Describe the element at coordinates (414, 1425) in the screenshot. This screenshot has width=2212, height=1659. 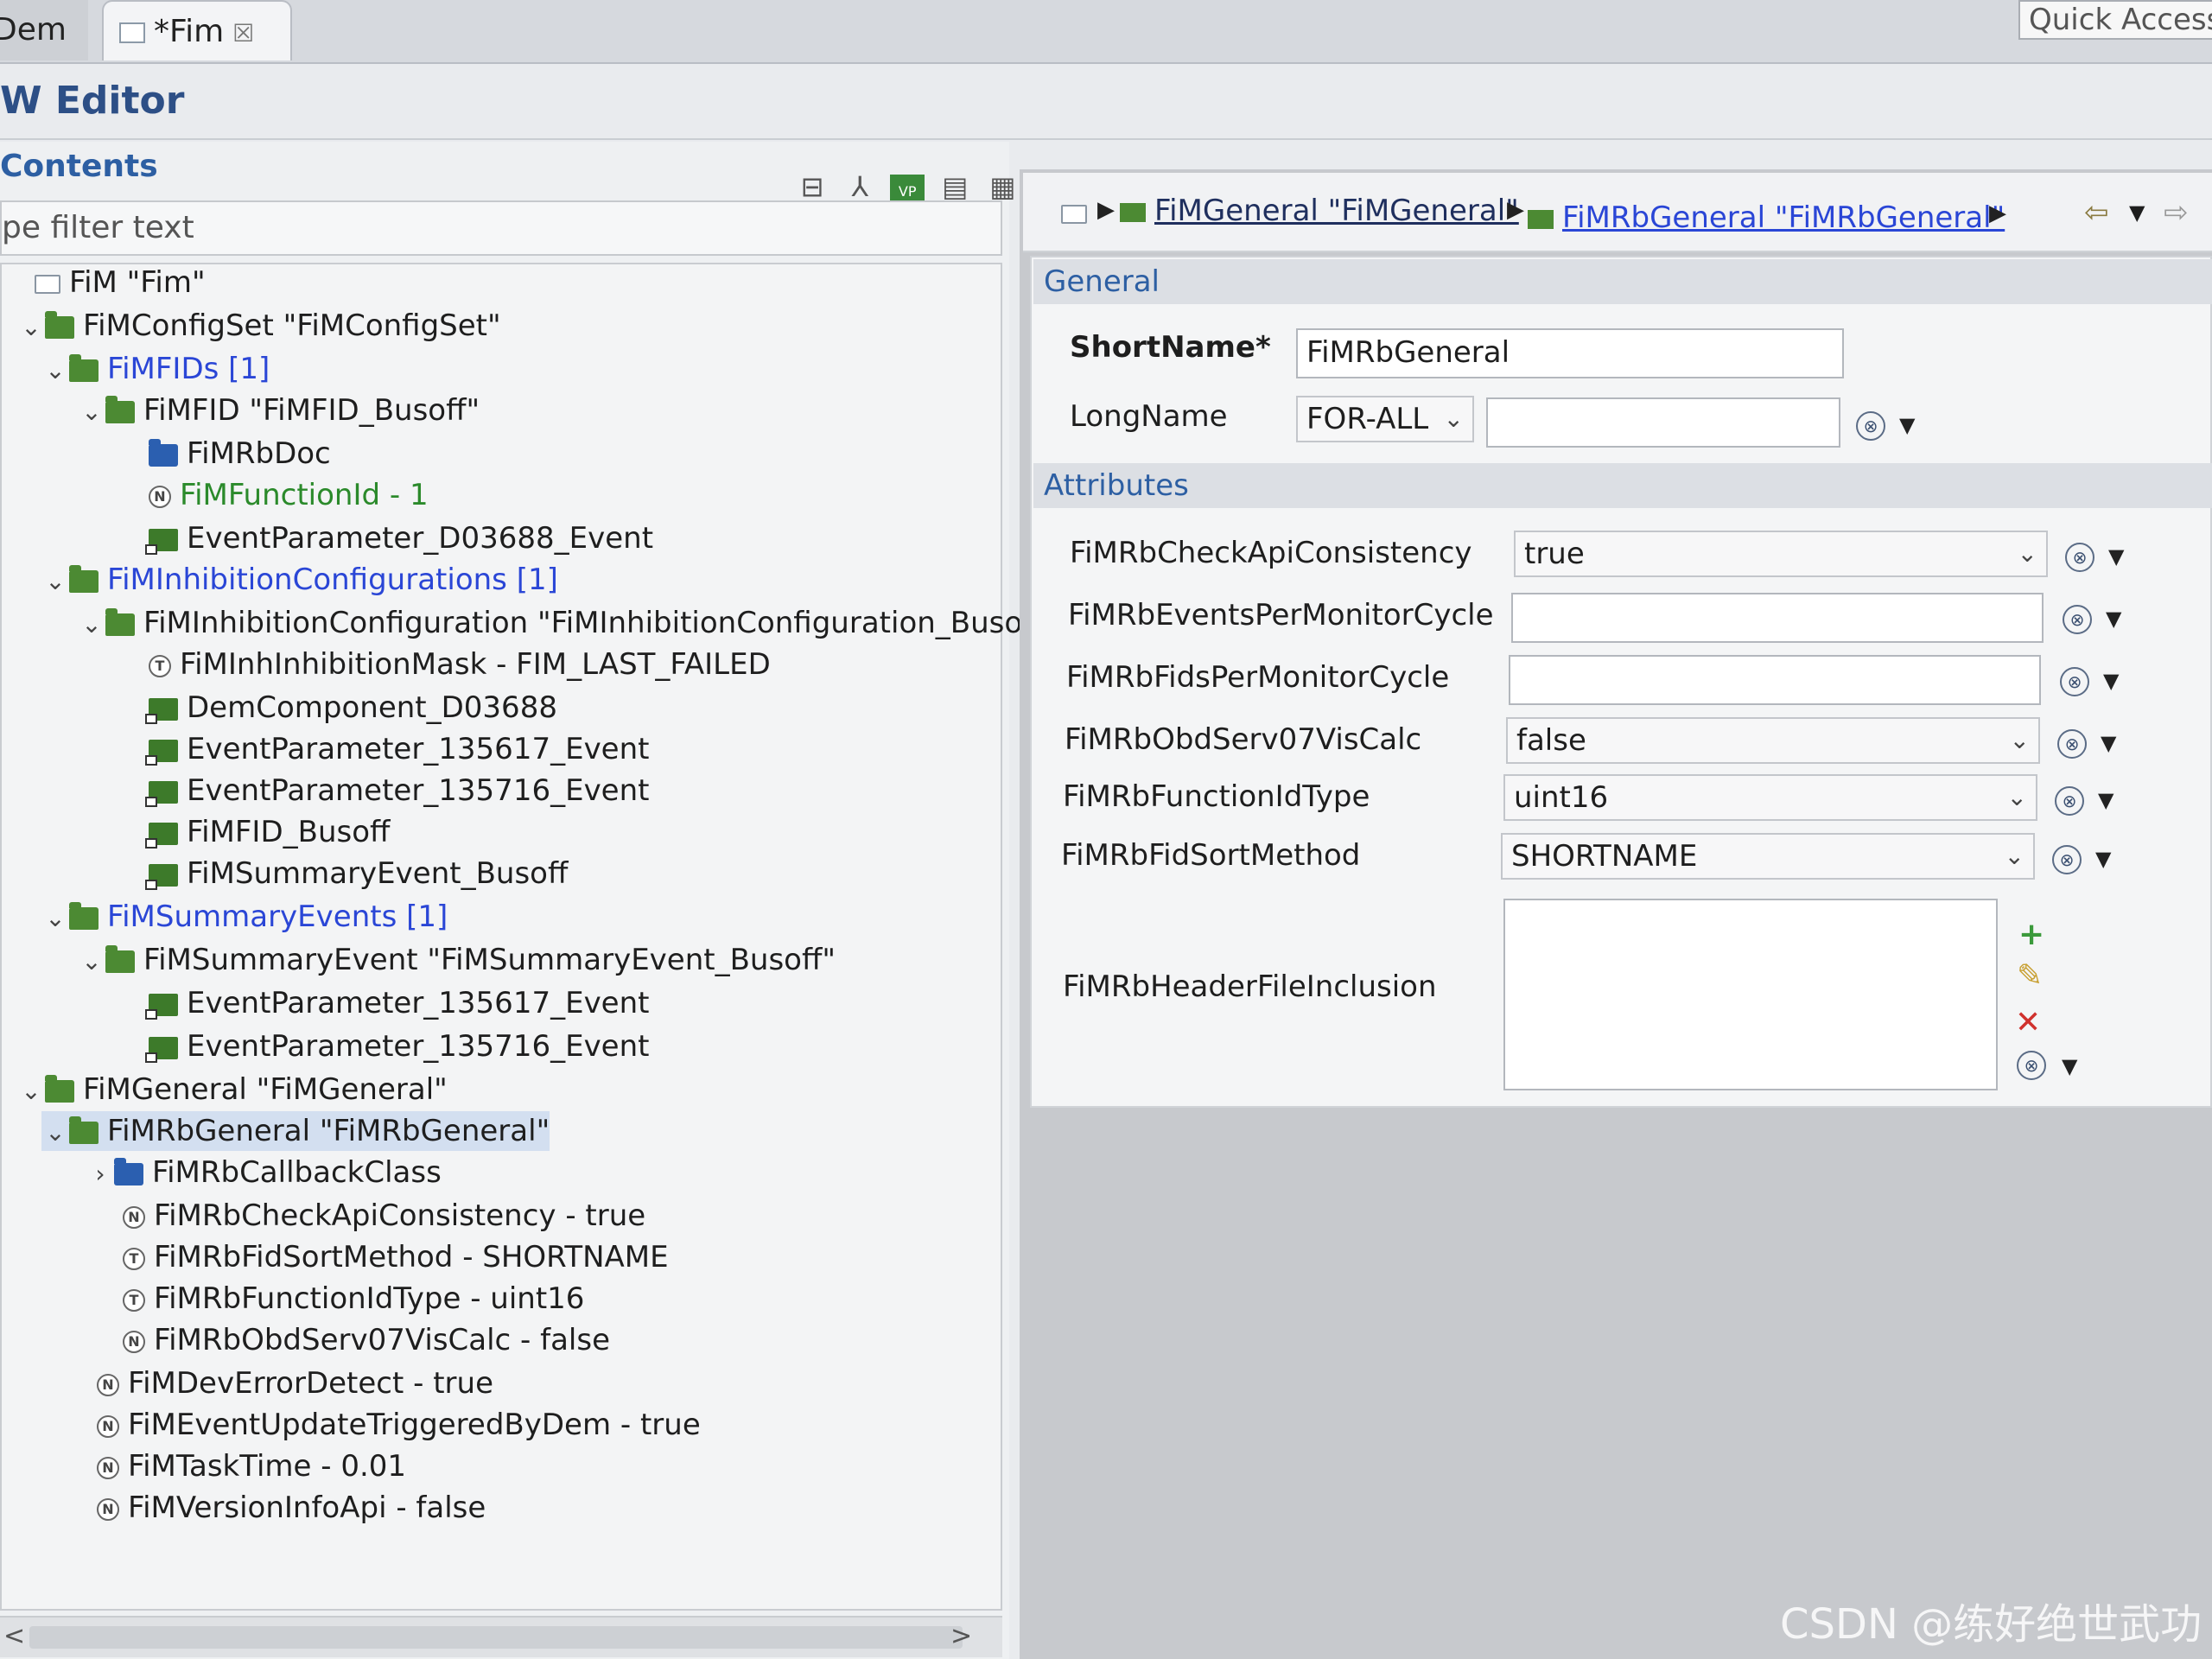
I see `tree-node-label: FiMEventUpdateTriggeredByDem - true` at that location.